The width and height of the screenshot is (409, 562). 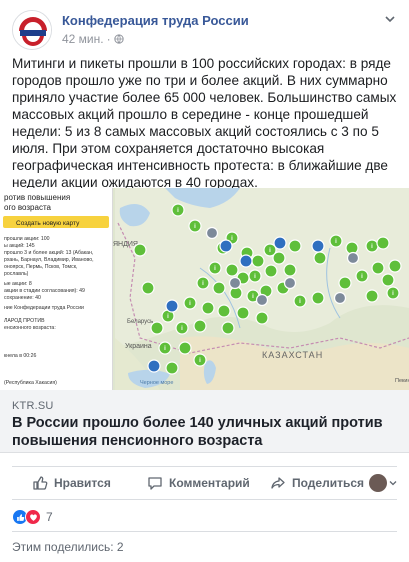 What do you see at coordinates (33, 406) in the screenshot?
I see `link-domain: KTR.SU` at bounding box center [33, 406].